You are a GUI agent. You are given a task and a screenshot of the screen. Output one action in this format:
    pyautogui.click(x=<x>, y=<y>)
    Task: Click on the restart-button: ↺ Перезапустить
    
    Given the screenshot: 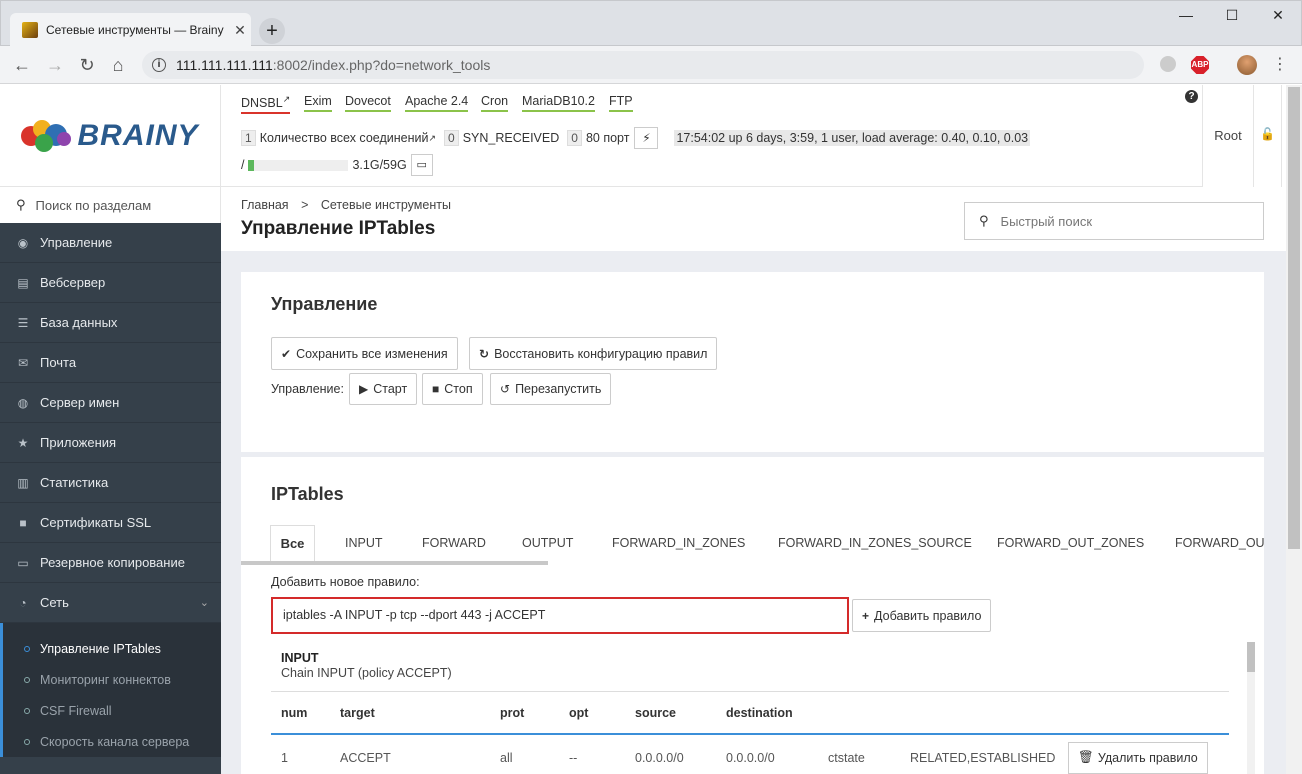 What is the action you would take?
    pyautogui.click(x=551, y=389)
    